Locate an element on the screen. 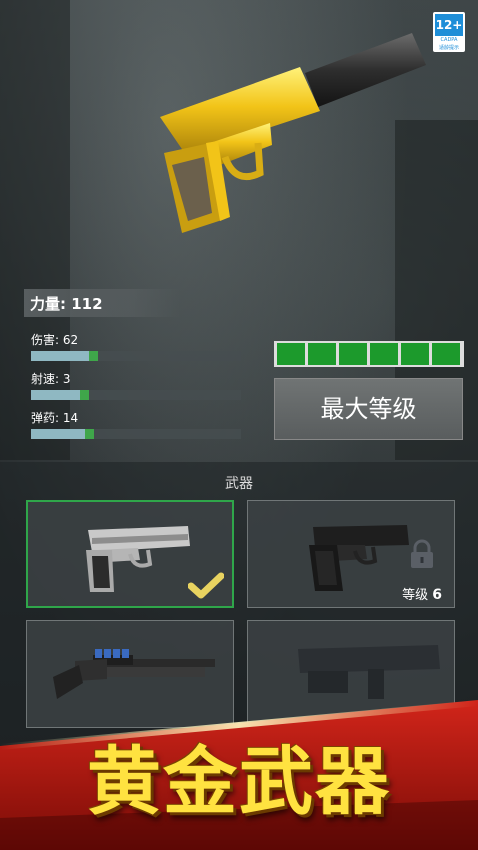  check-icon is located at coordinates (206, 585).